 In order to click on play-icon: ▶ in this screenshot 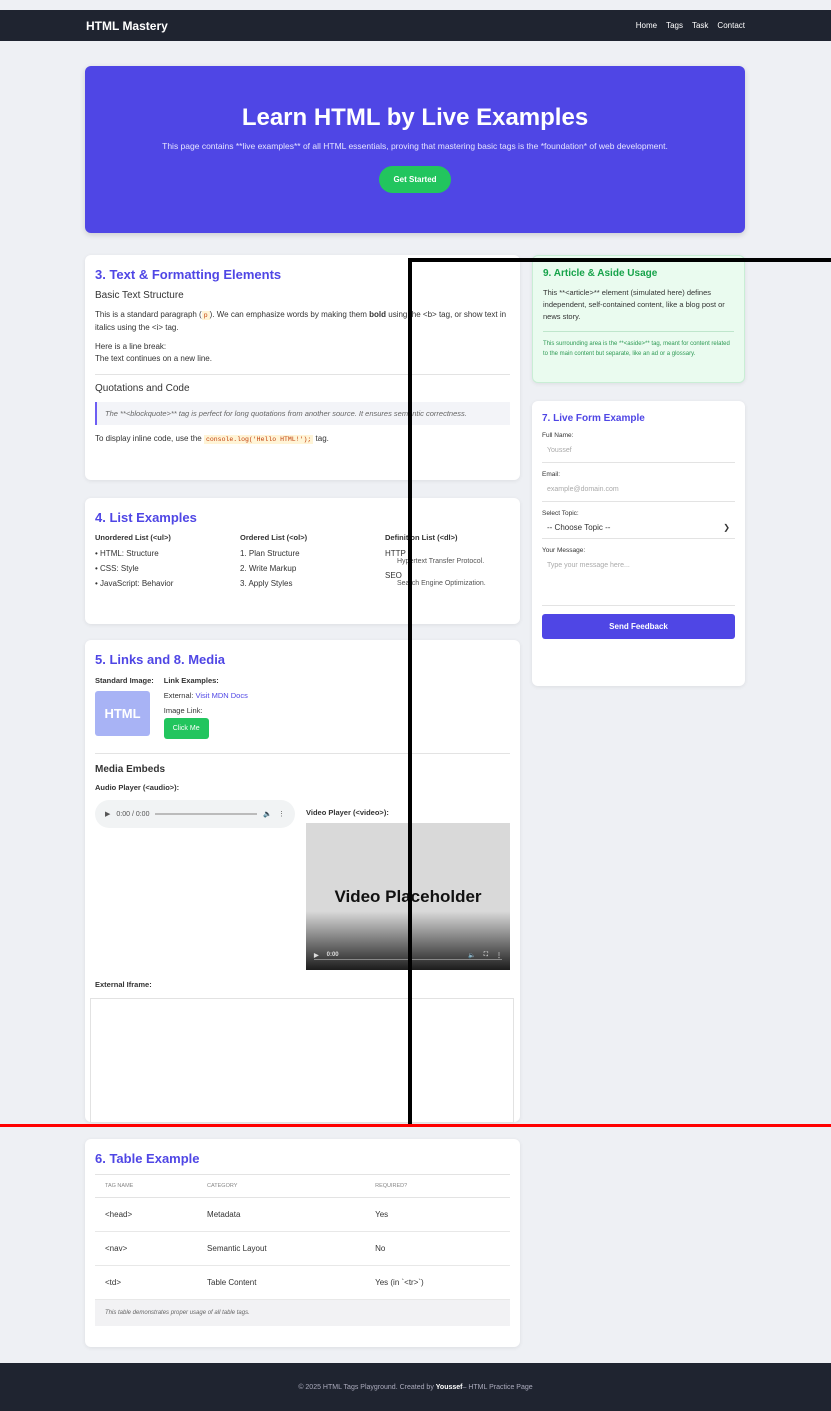, I will do `click(107, 814)`.